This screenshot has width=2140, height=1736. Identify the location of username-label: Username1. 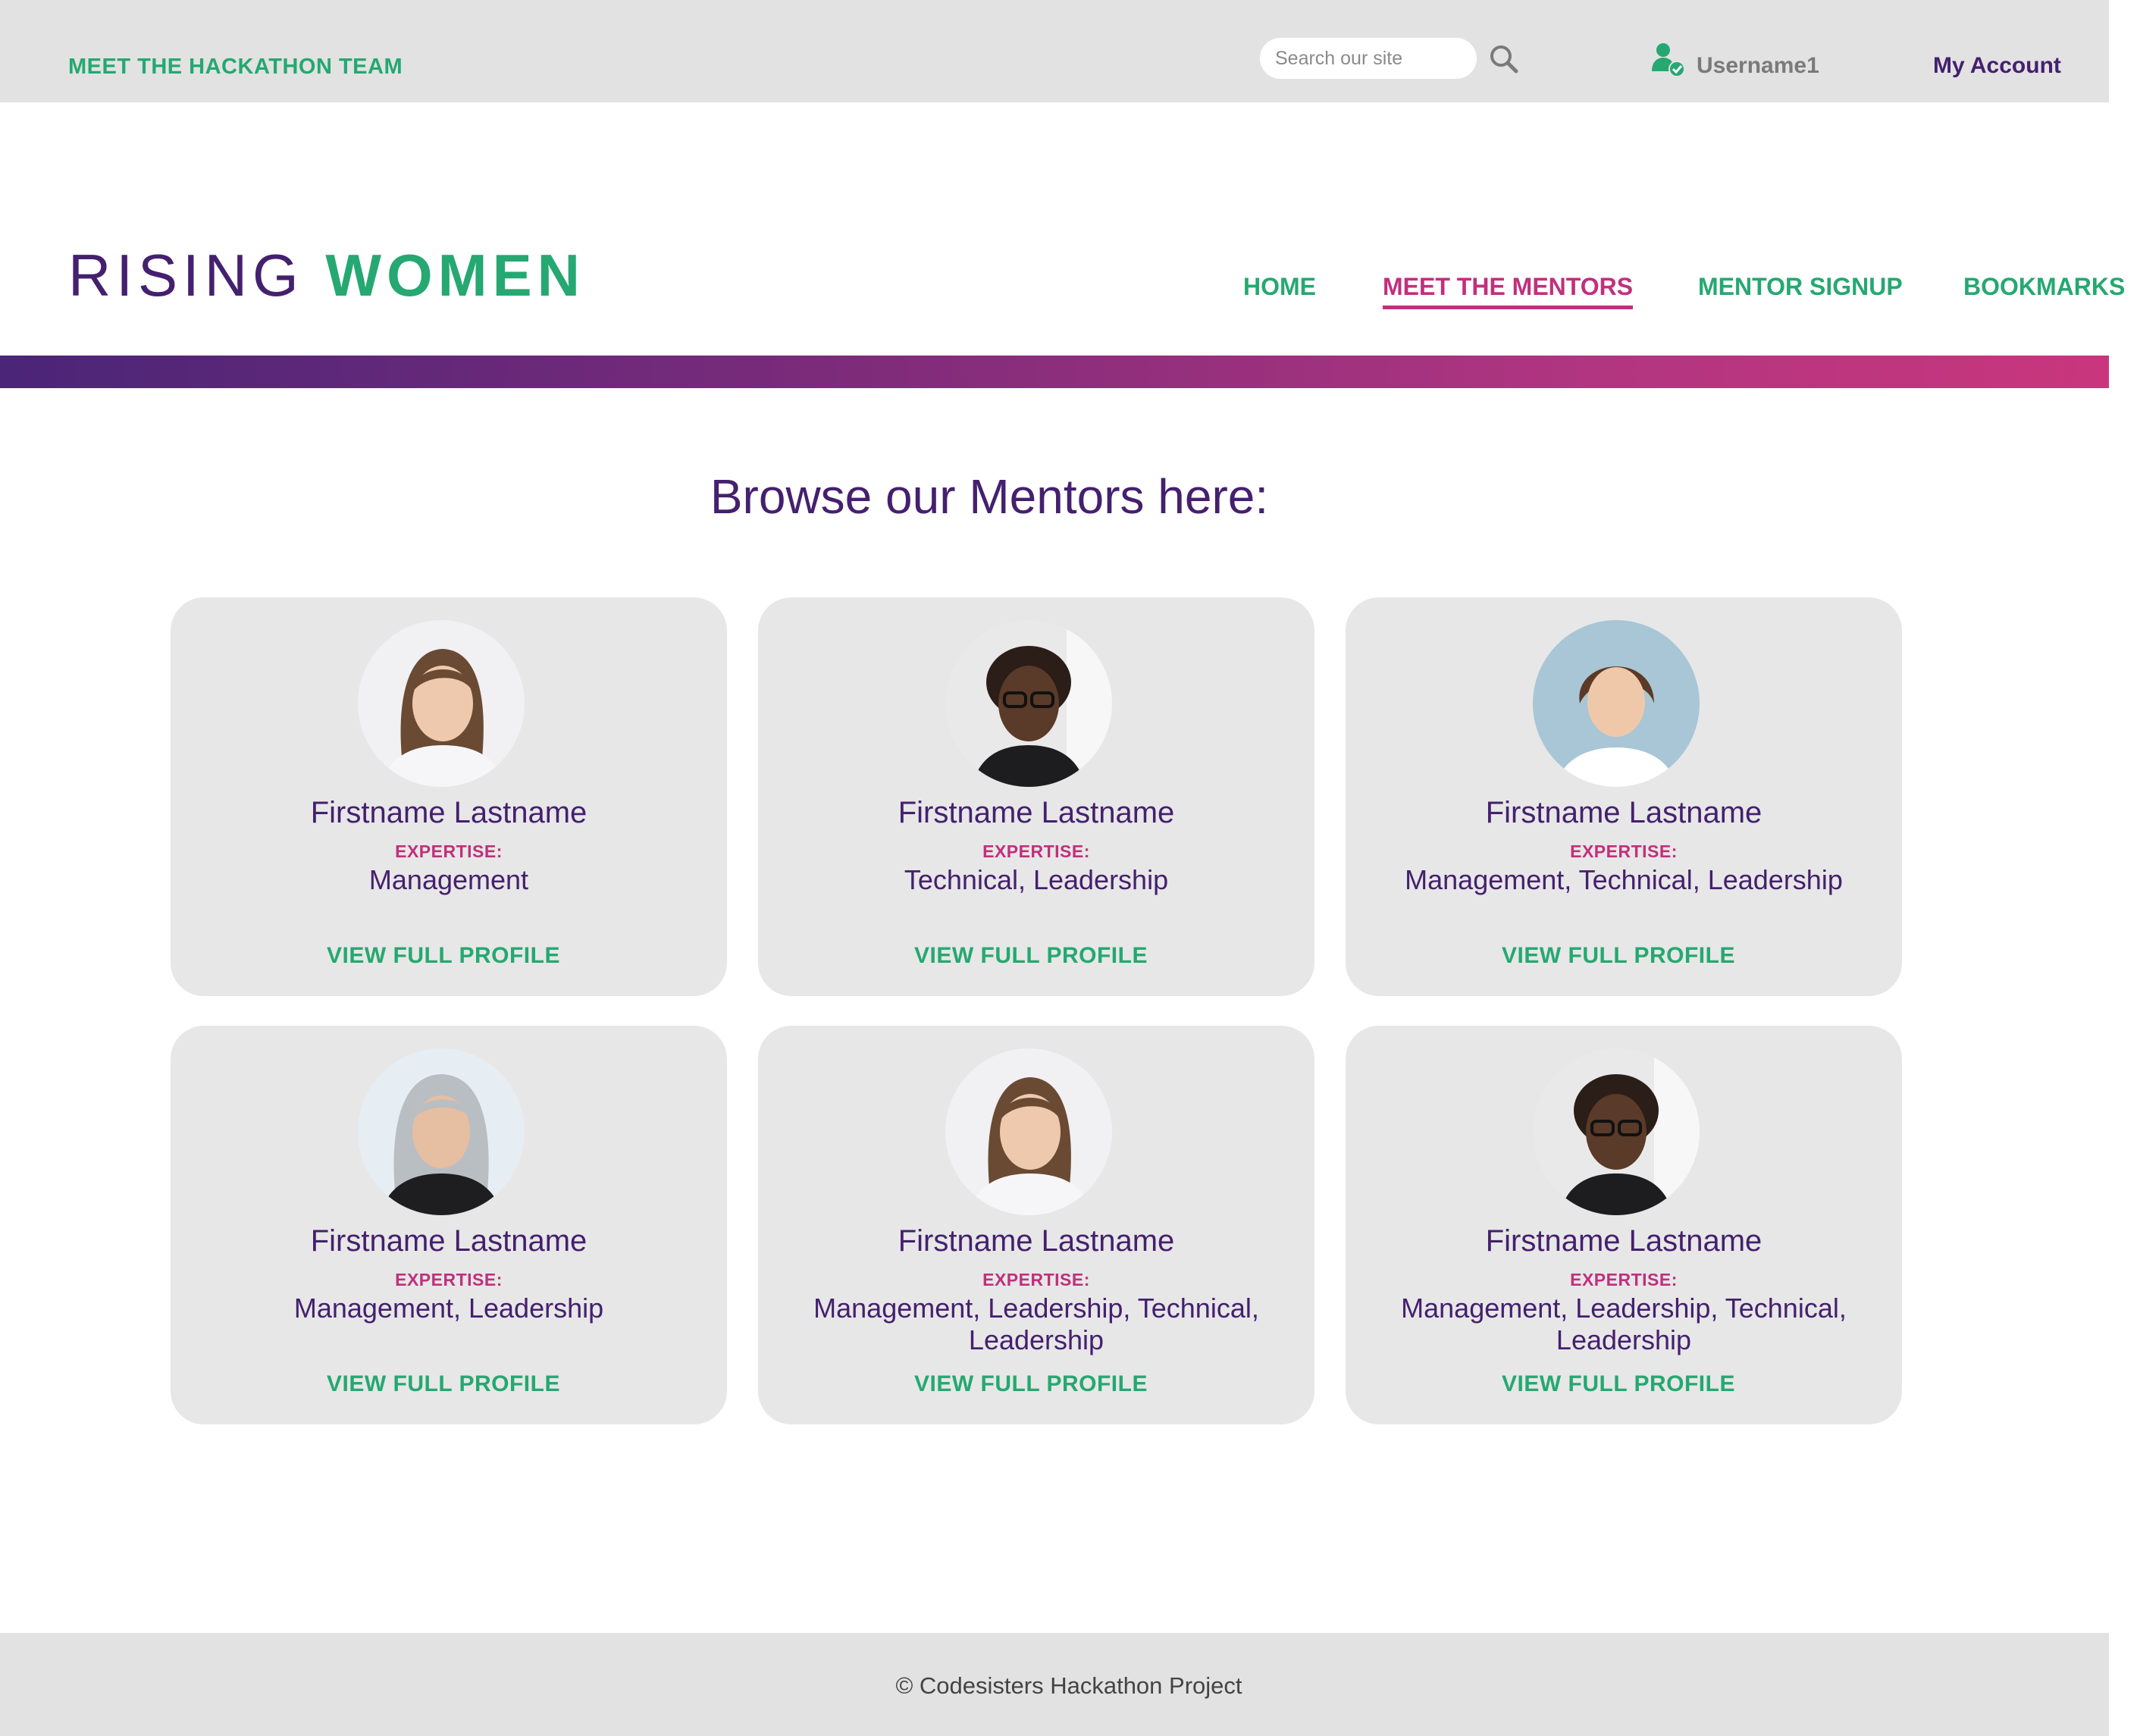
(1758, 66).